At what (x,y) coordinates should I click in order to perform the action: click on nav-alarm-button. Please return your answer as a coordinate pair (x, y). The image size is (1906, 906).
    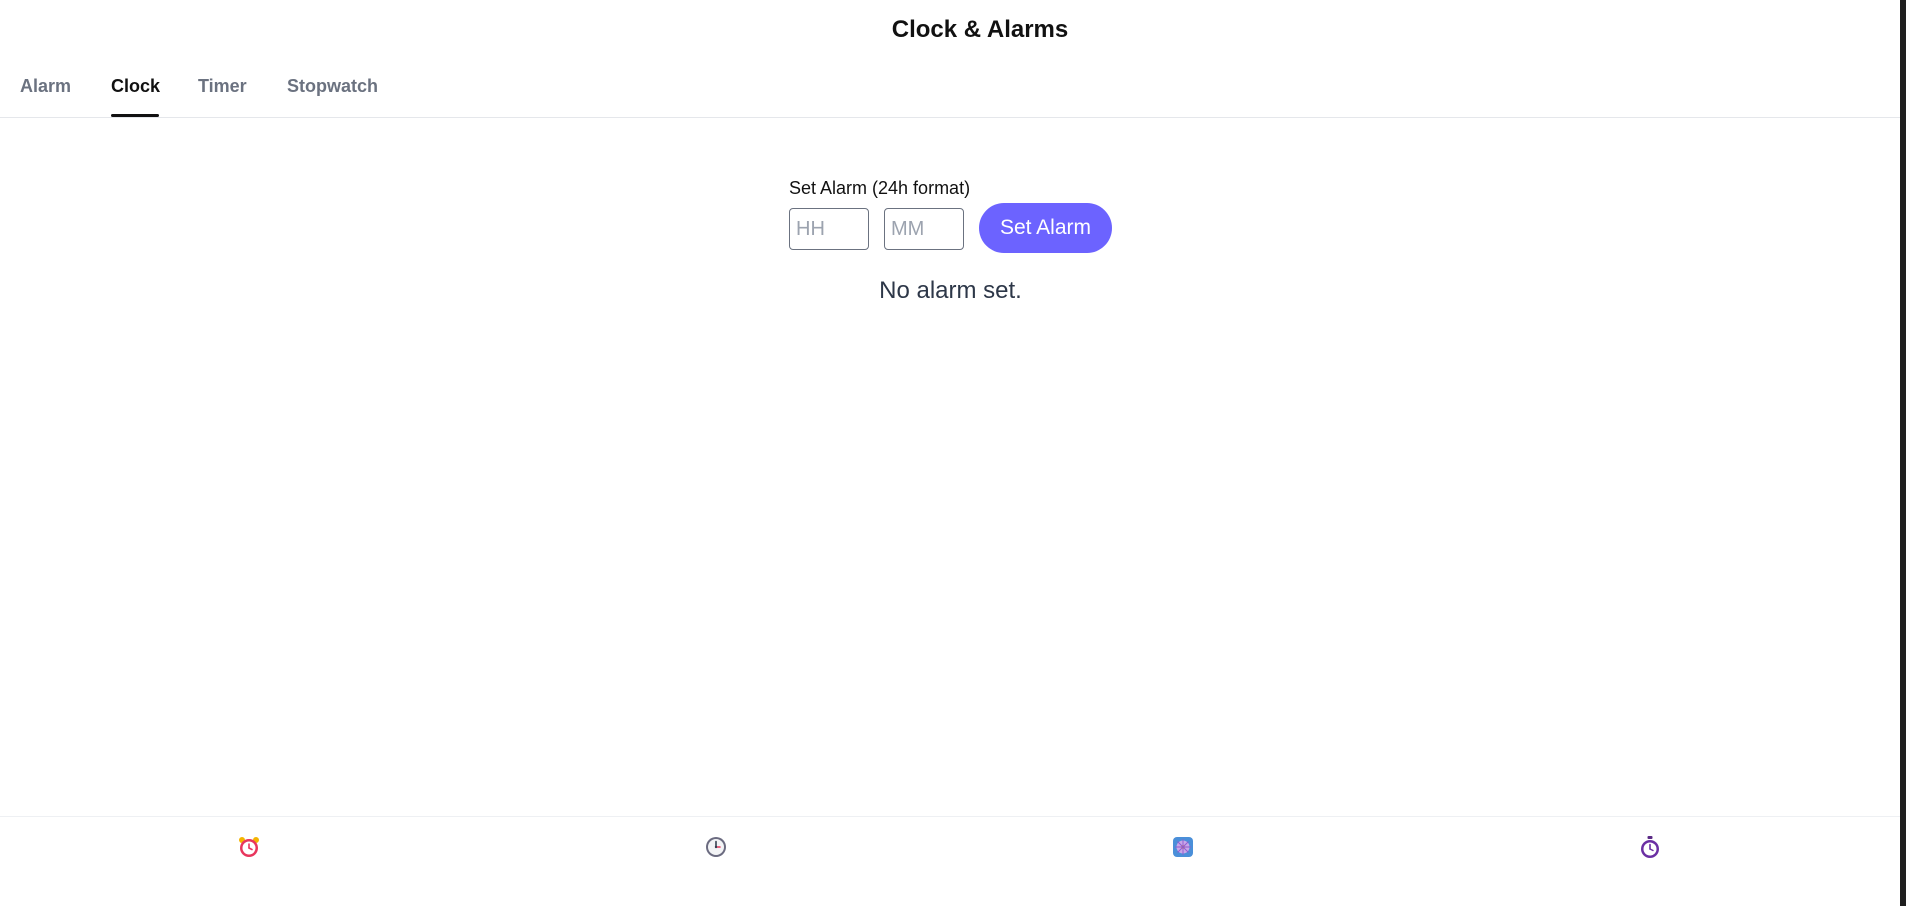
    Looking at the image, I should click on (249, 847).